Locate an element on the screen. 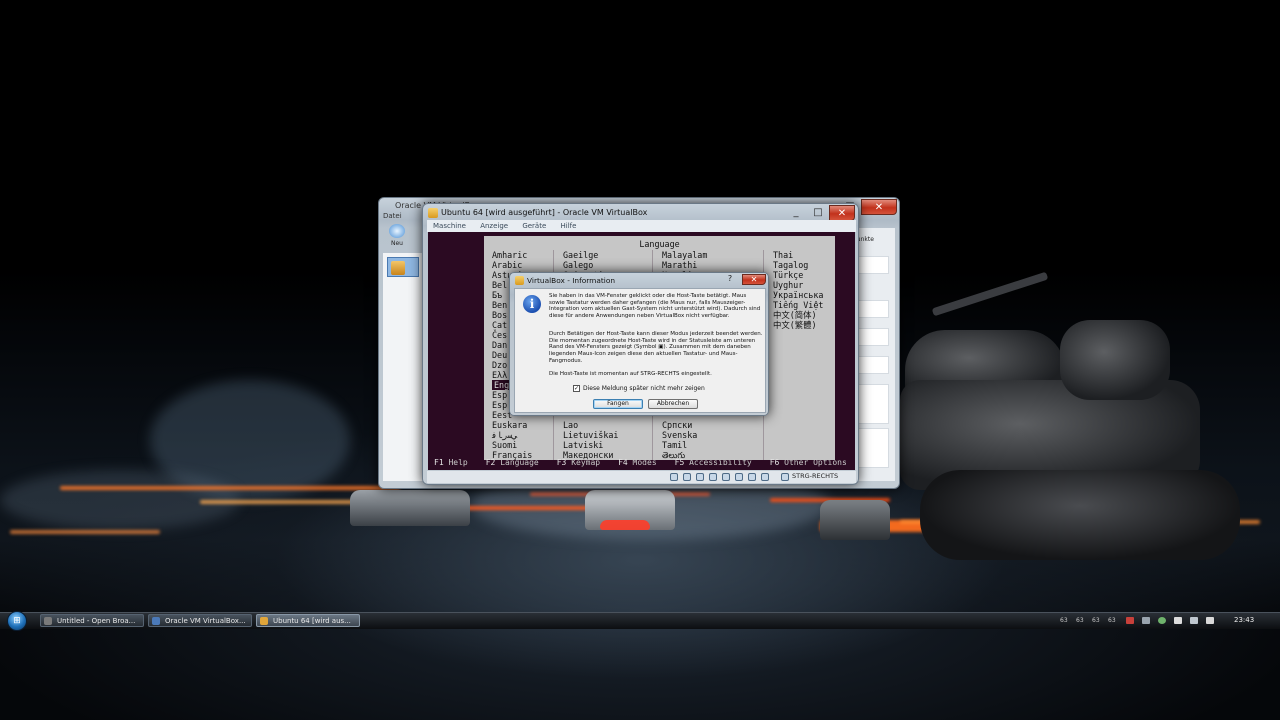  language-option: Tiếng Việt is located at coordinates (798, 305).